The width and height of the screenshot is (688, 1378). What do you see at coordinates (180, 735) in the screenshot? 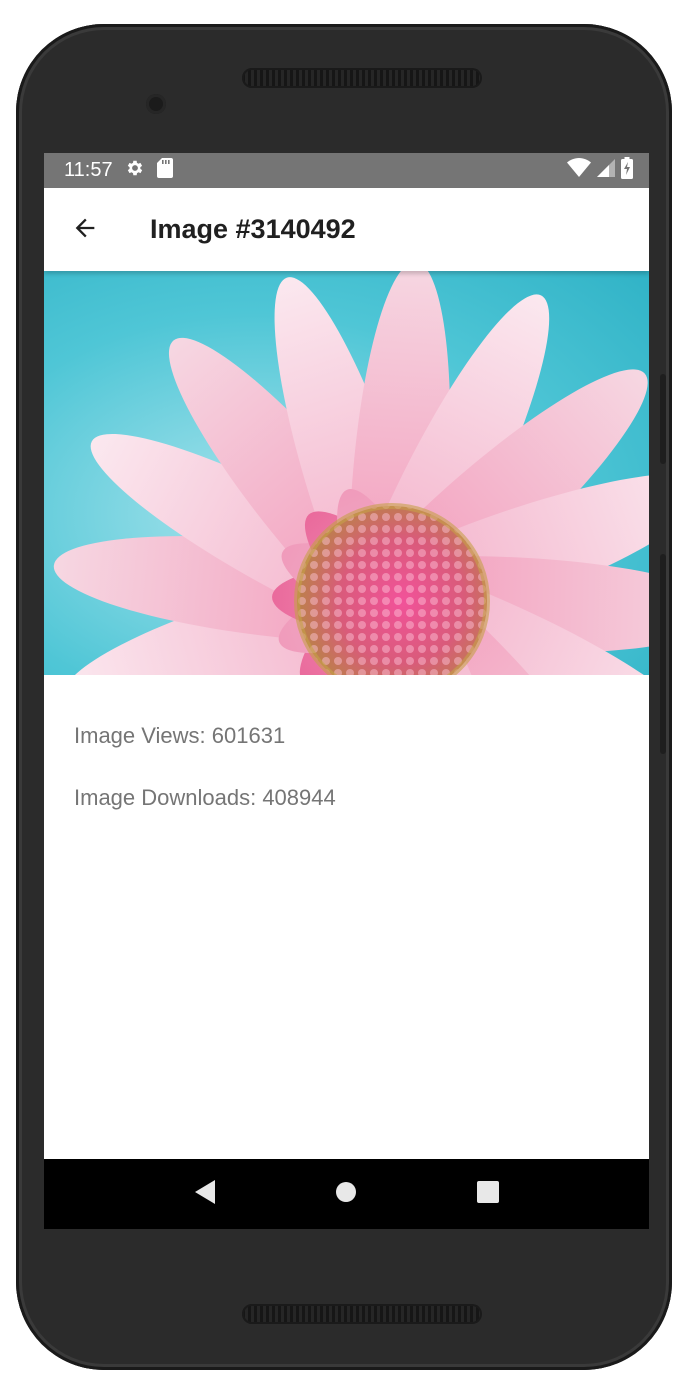
I see `image-views: Image Views: 601631` at bounding box center [180, 735].